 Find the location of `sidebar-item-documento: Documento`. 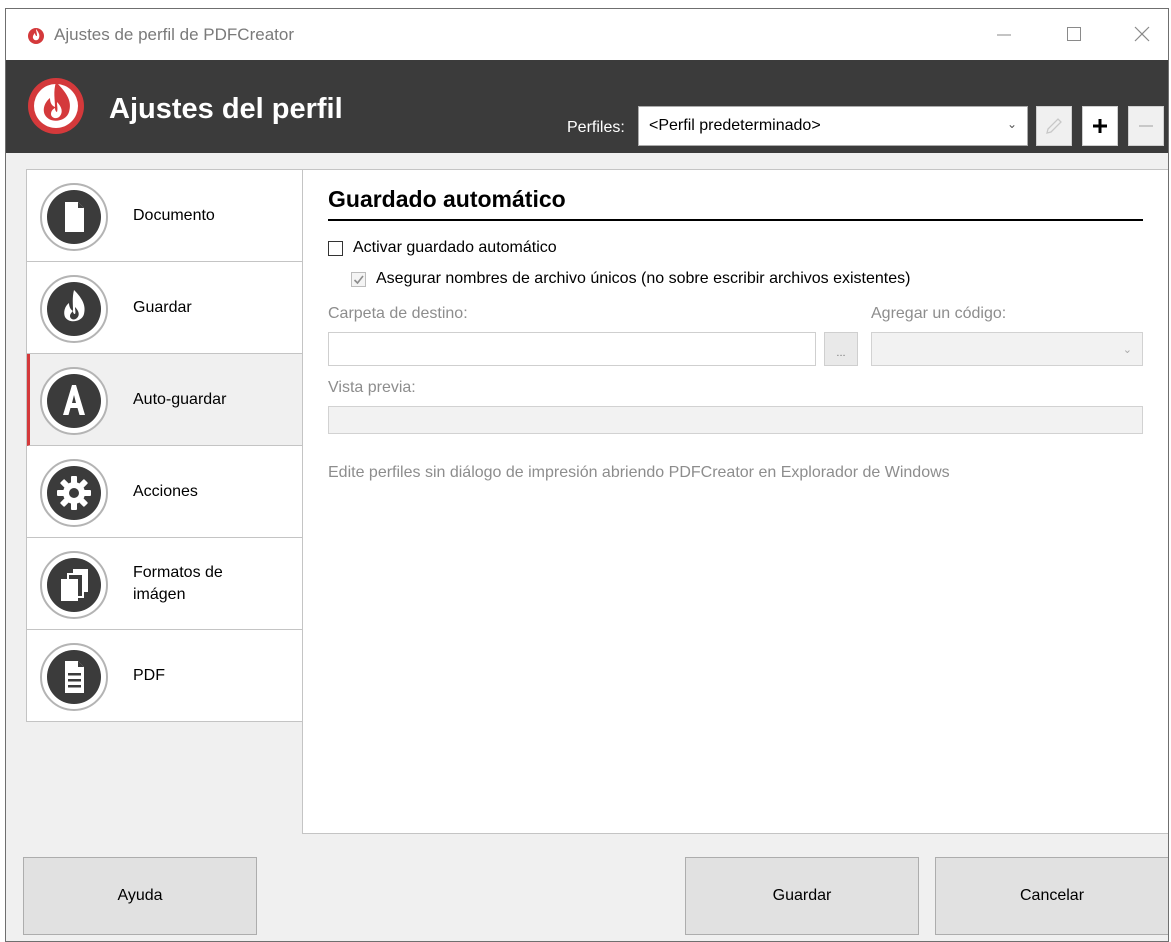

sidebar-item-documento: Documento is located at coordinates (165, 216).